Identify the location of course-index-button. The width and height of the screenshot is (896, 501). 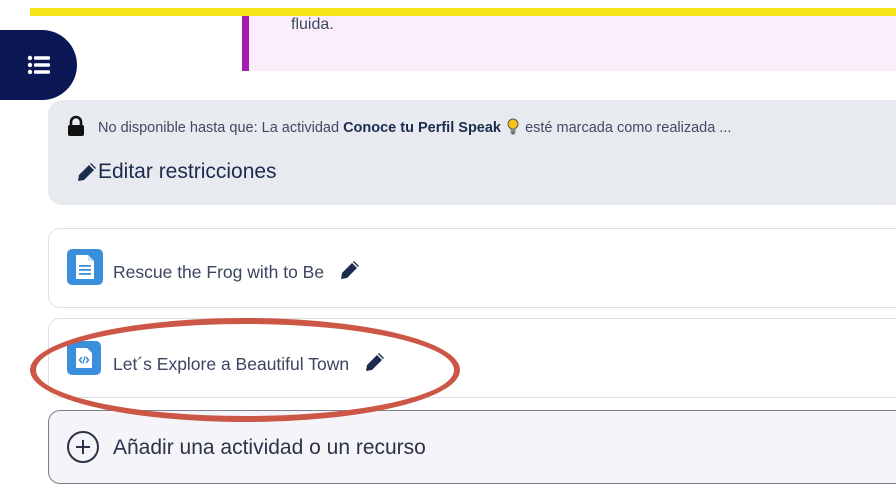
(38, 65).